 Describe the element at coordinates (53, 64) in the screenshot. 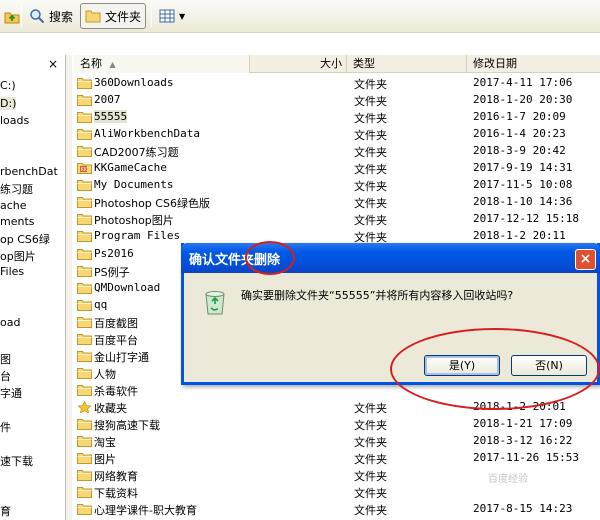

I see `close-pane-icon: ×` at that location.